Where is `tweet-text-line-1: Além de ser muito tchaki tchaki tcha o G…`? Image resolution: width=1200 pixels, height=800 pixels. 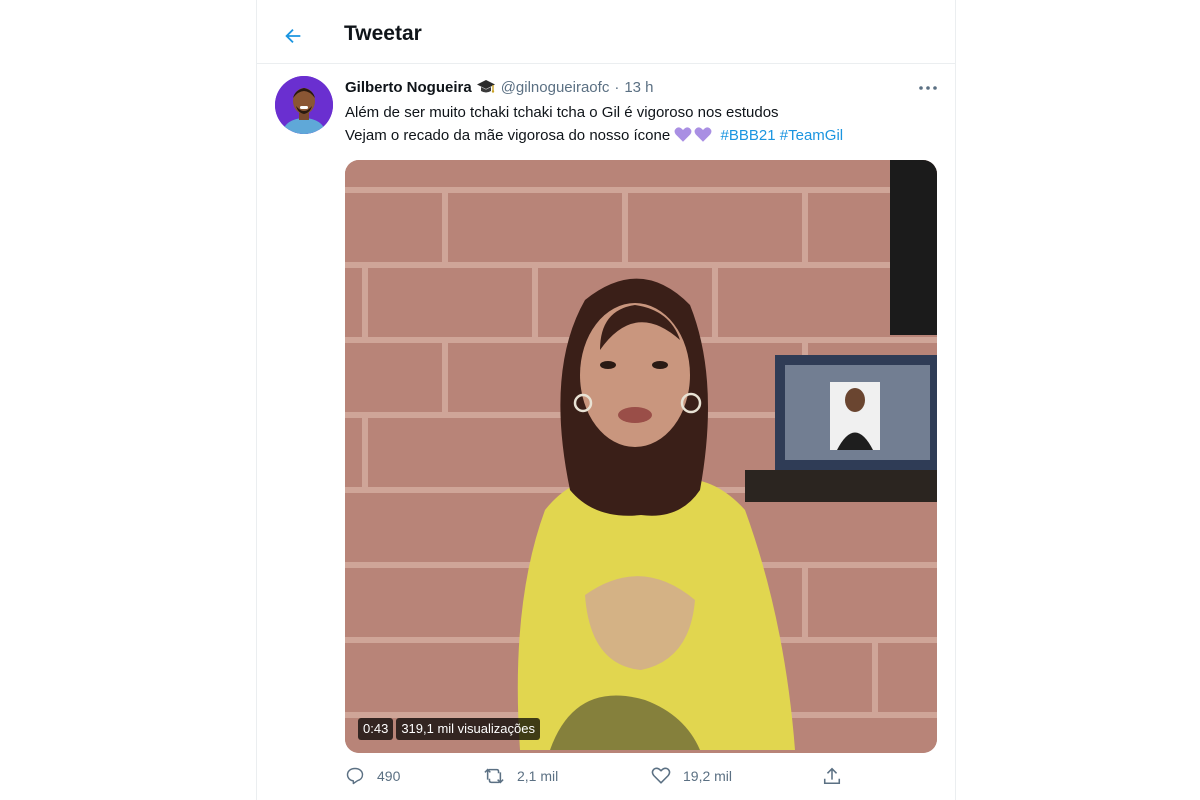 tweet-text-line-1: Além de ser muito tchaki tchaki tcha o G… is located at coordinates (562, 112).